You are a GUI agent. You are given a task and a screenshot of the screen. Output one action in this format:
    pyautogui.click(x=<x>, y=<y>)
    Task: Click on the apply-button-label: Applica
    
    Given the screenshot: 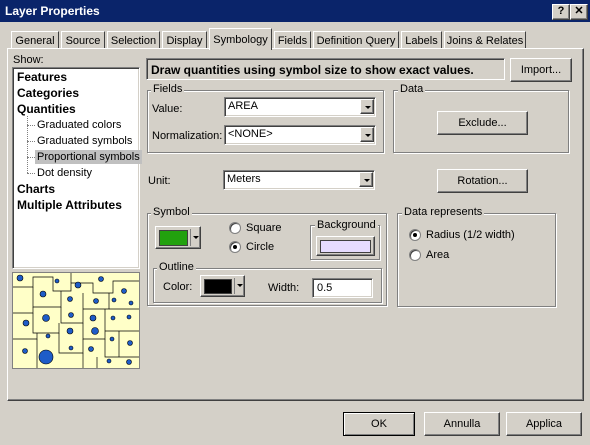 What is the action you would take?
    pyautogui.click(x=544, y=424)
    